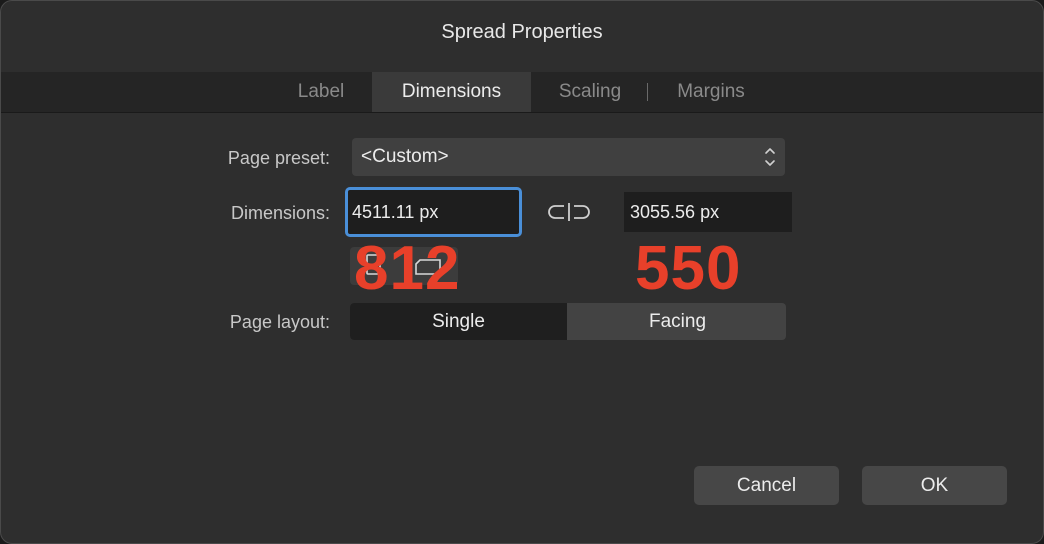 This screenshot has width=1044, height=544. Describe the element at coordinates (688, 268) in the screenshot. I see `height-pixel-annotation: 550` at that location.